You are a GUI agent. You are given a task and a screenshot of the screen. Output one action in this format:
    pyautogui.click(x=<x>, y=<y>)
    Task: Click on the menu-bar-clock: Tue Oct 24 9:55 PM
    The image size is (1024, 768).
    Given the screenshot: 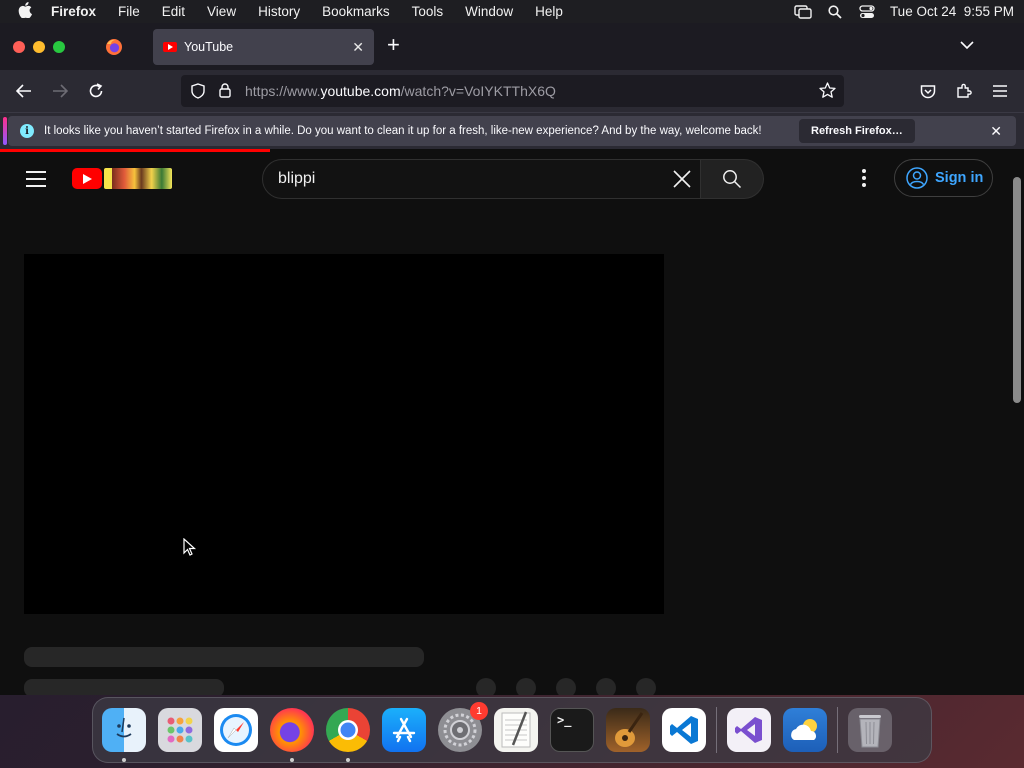 What is the action you would take?
    pyautogui.click(x=952, y=11)
    